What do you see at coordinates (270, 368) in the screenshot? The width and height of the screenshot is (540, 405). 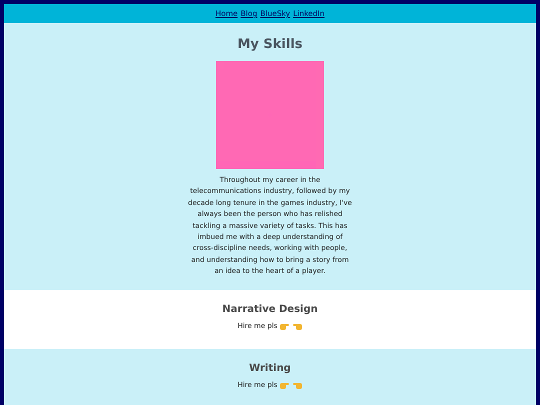 I see `skill-title: Writing` at bounding box center [270, 368].